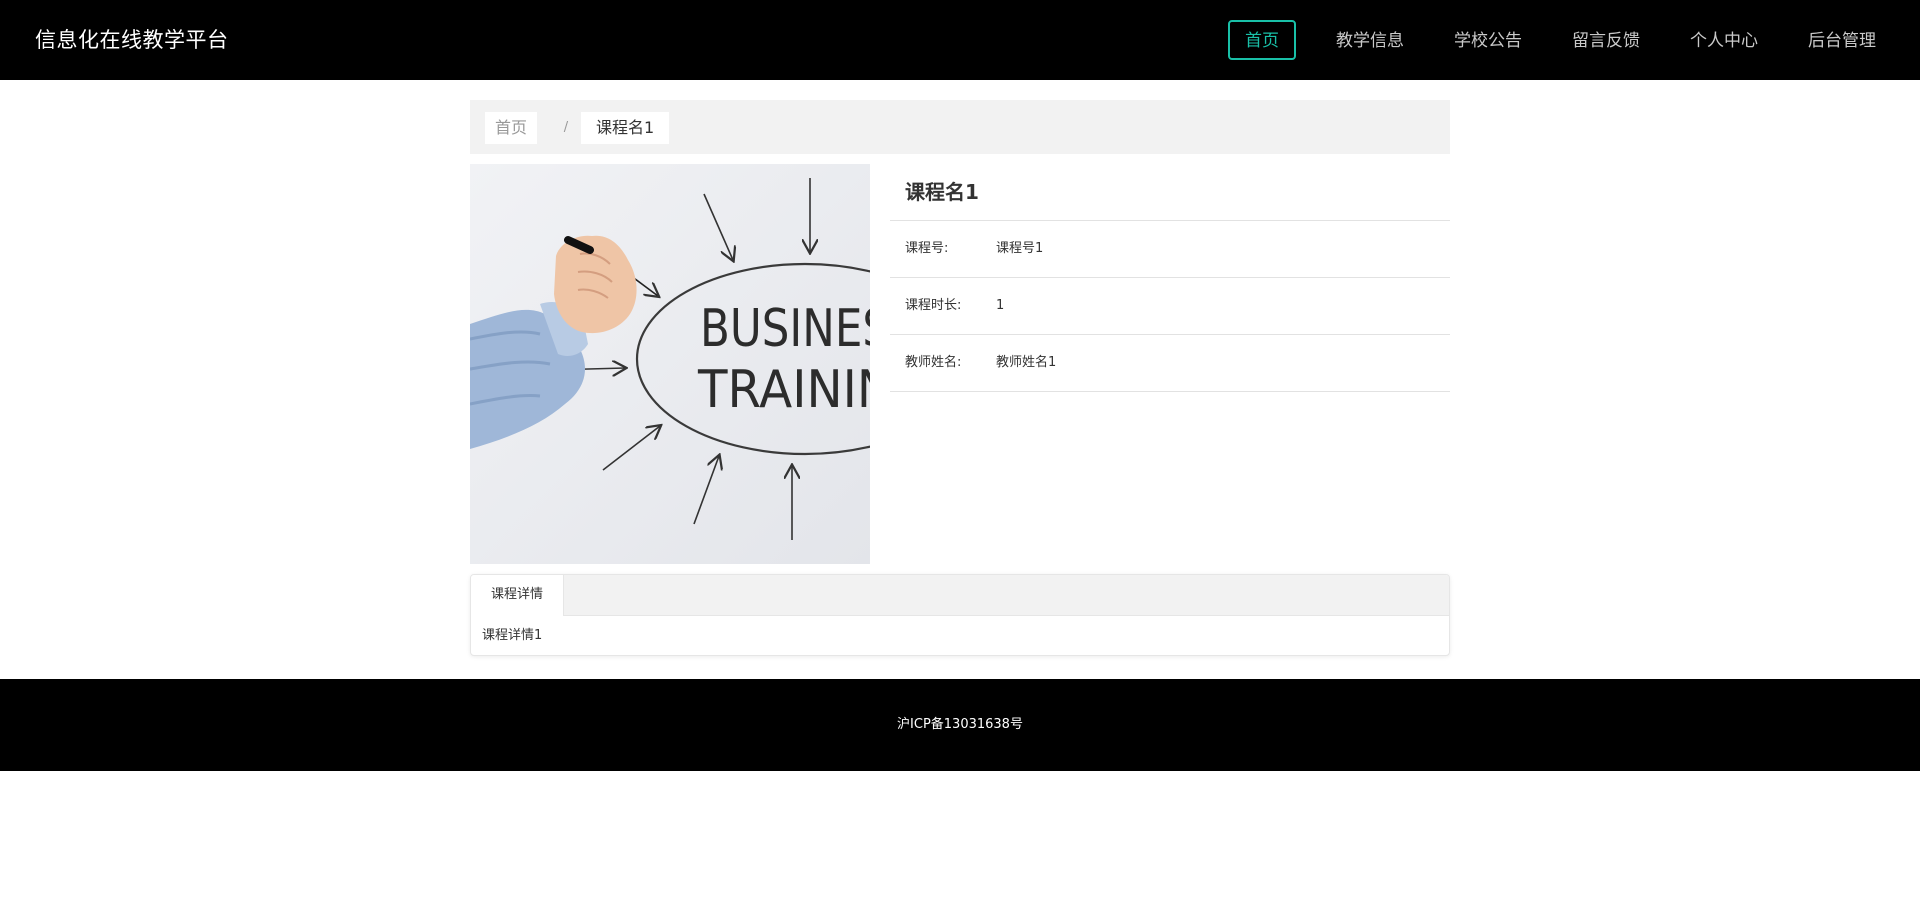  Describe the element at coordinates (933, 305) in the screenshot. I see `info-label: 课程时长:` at that location.